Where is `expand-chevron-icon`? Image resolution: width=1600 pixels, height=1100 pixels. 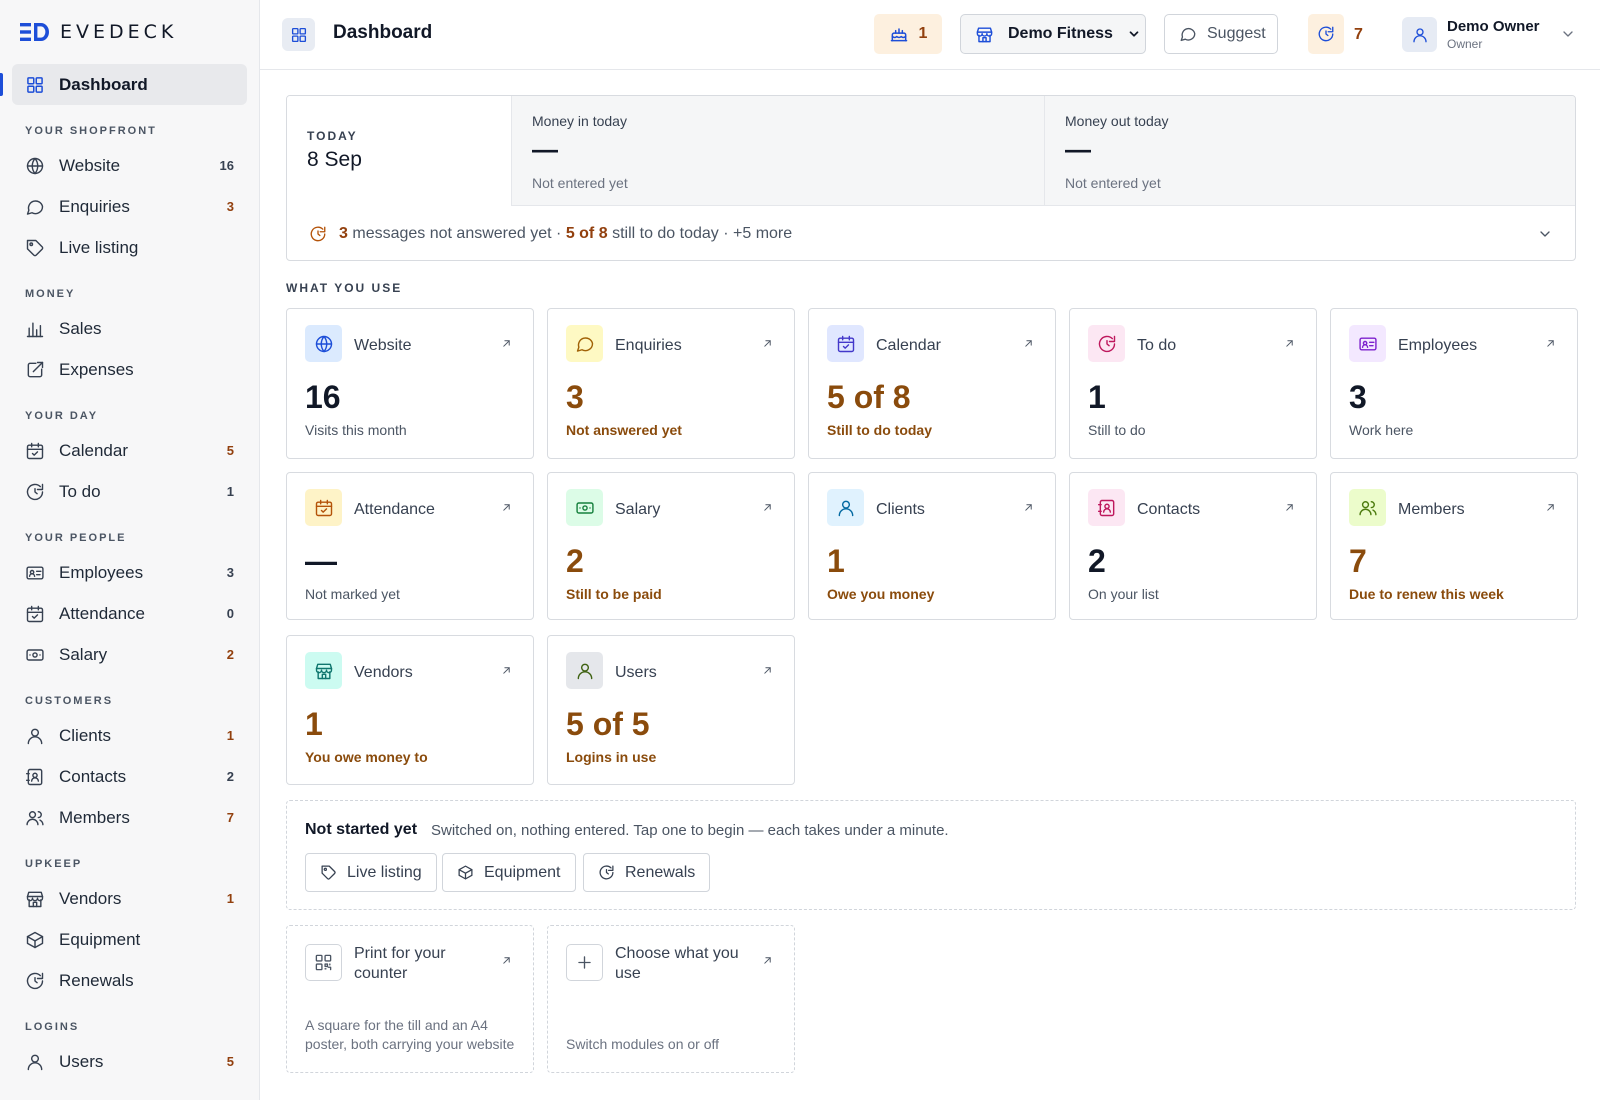 expand-chevron-icon is located at coordinates (1545, 234).